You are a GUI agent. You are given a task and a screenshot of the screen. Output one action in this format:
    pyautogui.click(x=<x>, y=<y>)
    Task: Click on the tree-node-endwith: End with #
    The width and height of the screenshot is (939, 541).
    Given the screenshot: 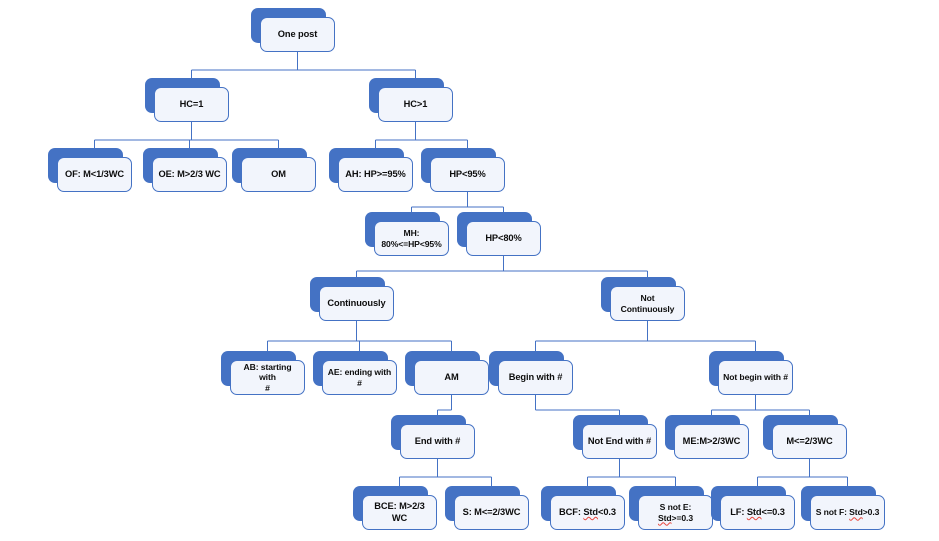 What is the action you would take?
    pyautogui.click(x=433, y=437)
    